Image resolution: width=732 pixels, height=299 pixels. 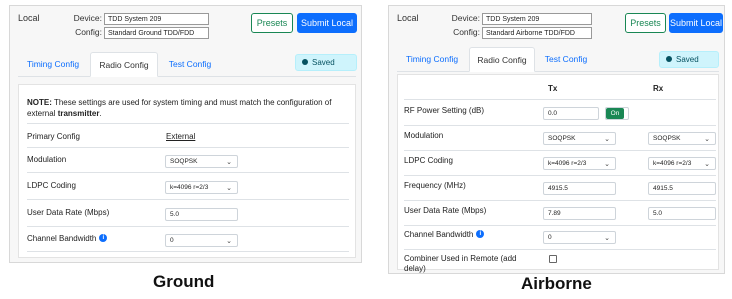 I want to click on combiner-checkbox, so click(x=553, y=259).